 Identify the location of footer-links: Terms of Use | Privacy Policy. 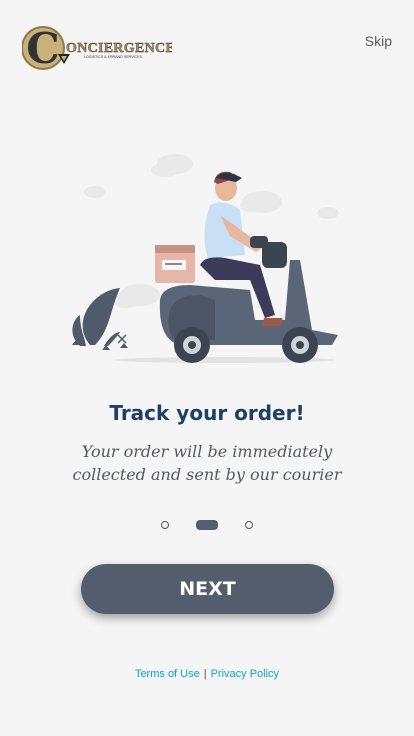
(207, 674).